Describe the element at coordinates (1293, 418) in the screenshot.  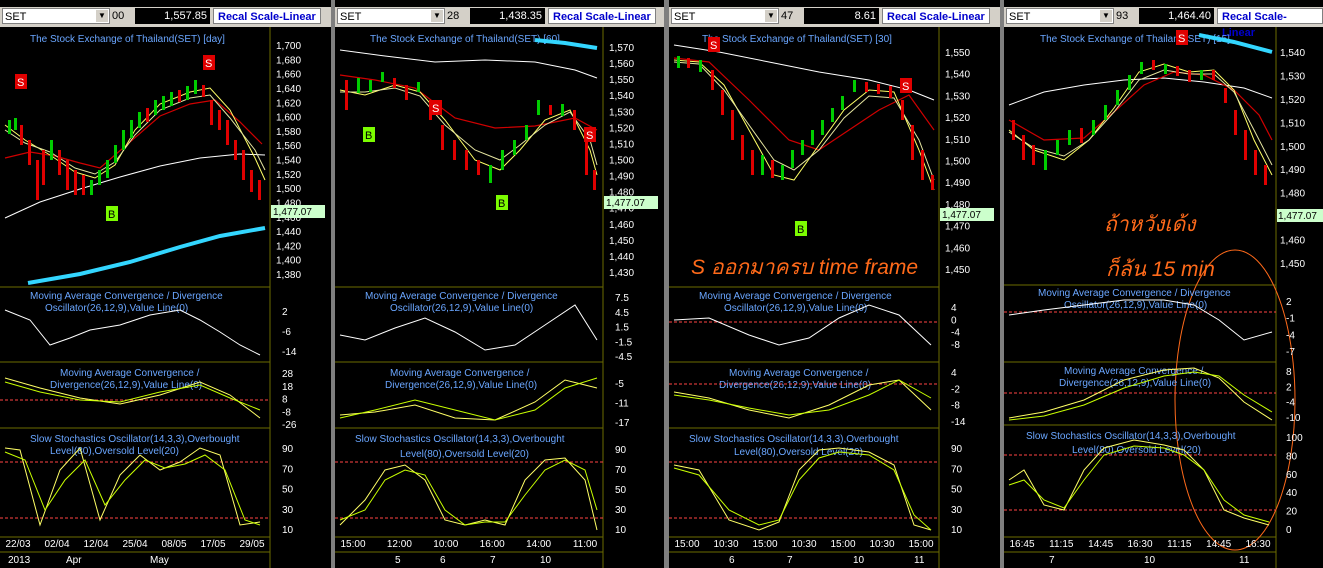
I see `indicator-tick: -10` at that location.